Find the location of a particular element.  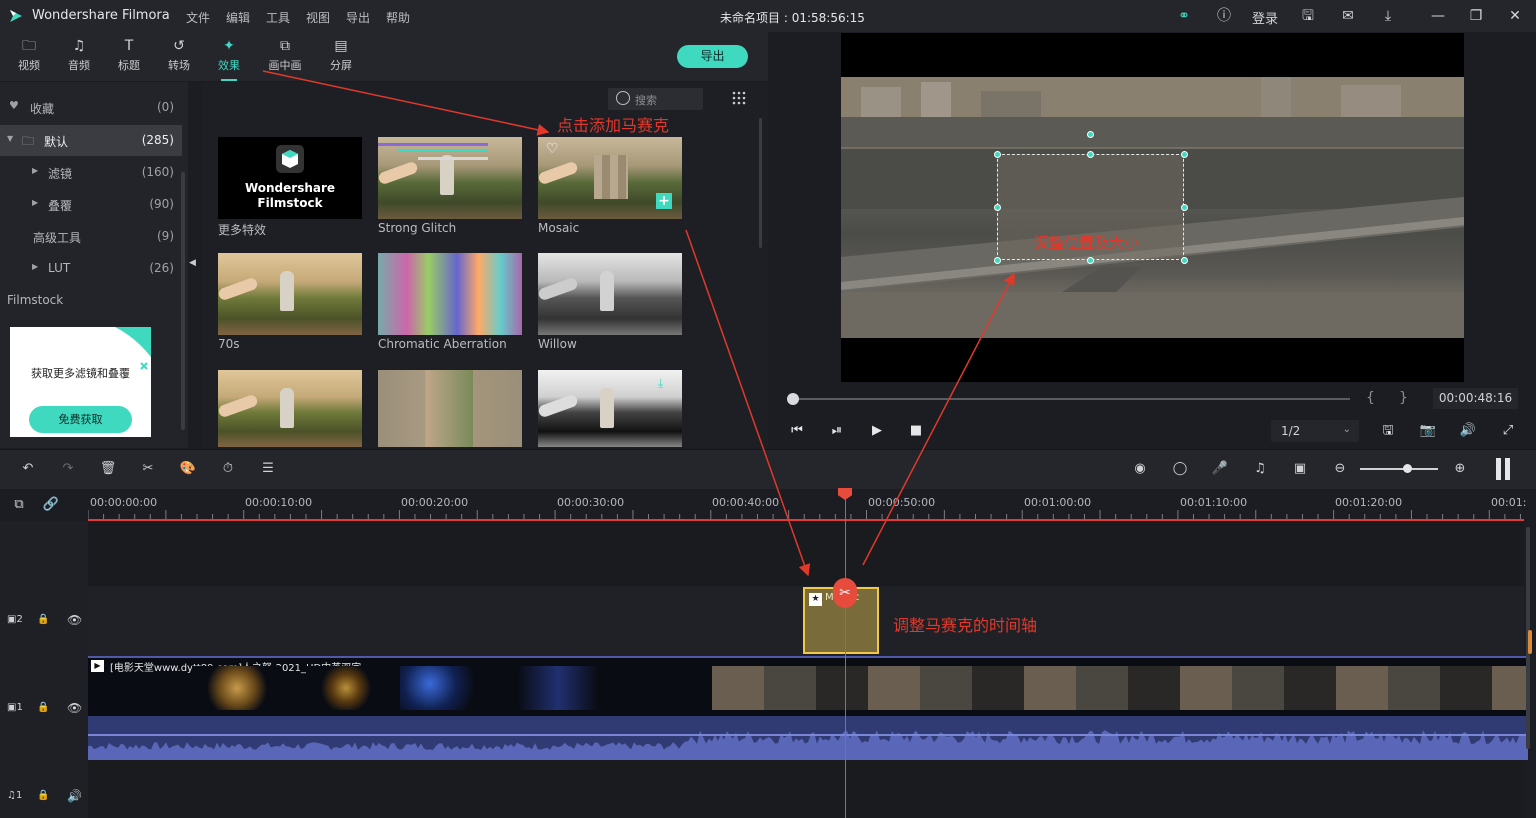

arrow-to-mosaic-effect is located at coordinates (406, 103).